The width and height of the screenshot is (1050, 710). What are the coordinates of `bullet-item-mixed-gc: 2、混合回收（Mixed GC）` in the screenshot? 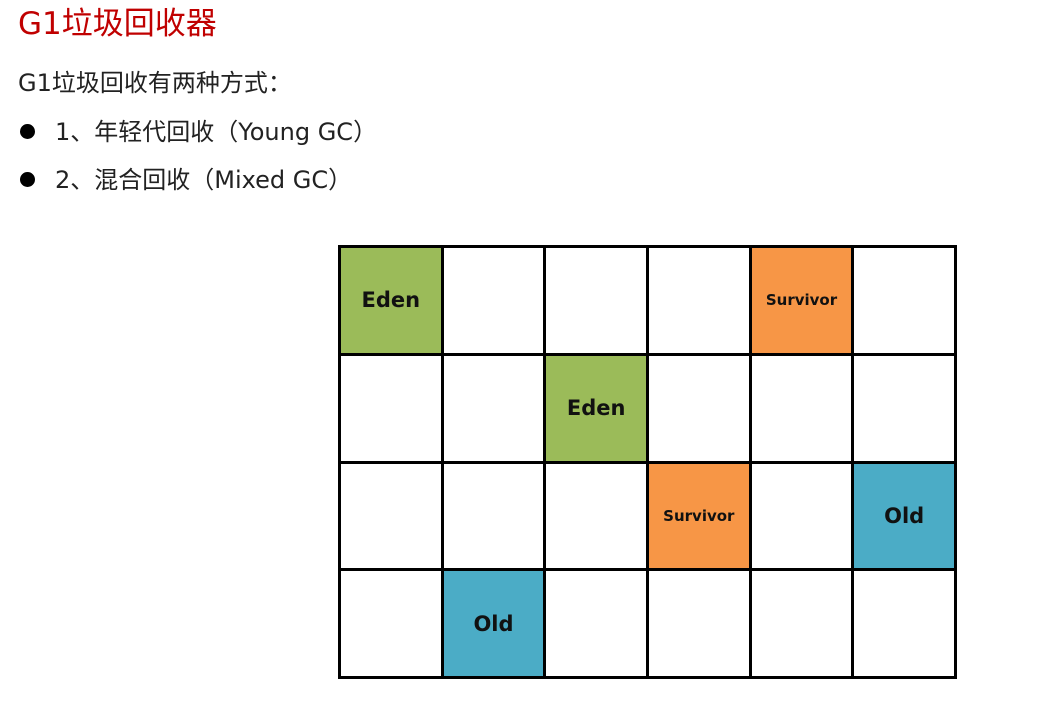 It's located at (197, 186).